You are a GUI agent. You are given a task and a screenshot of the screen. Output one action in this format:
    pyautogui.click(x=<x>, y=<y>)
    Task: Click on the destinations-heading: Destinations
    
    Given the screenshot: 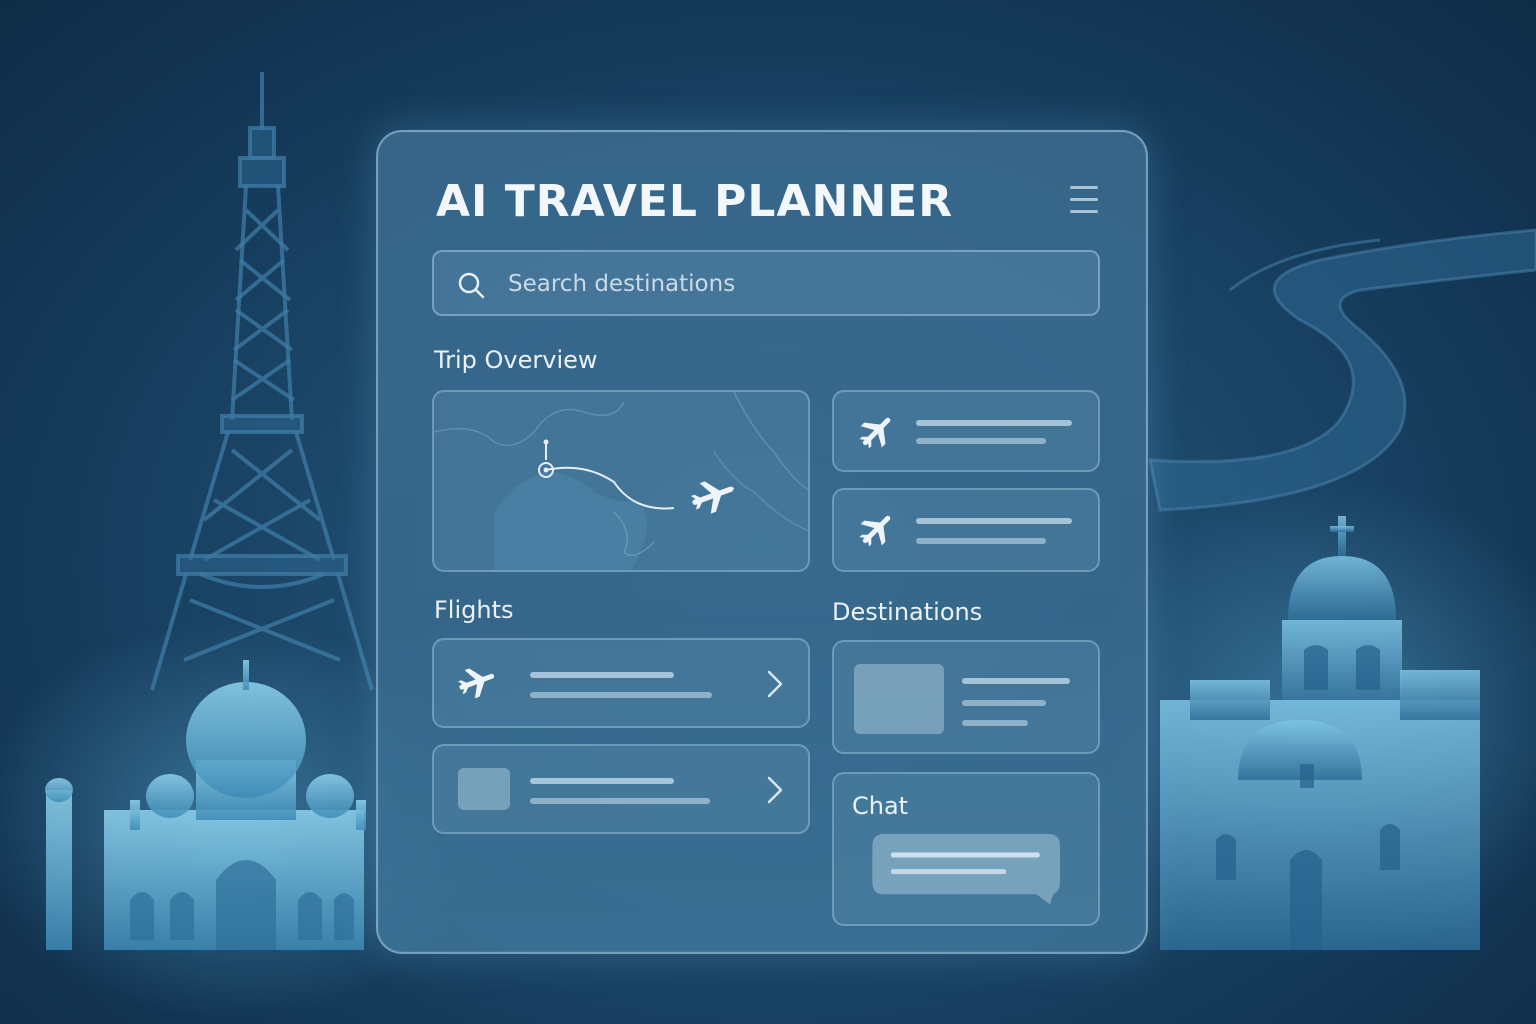 What is the action you would take?
    pyautogui.click(x=907, y=612)
    